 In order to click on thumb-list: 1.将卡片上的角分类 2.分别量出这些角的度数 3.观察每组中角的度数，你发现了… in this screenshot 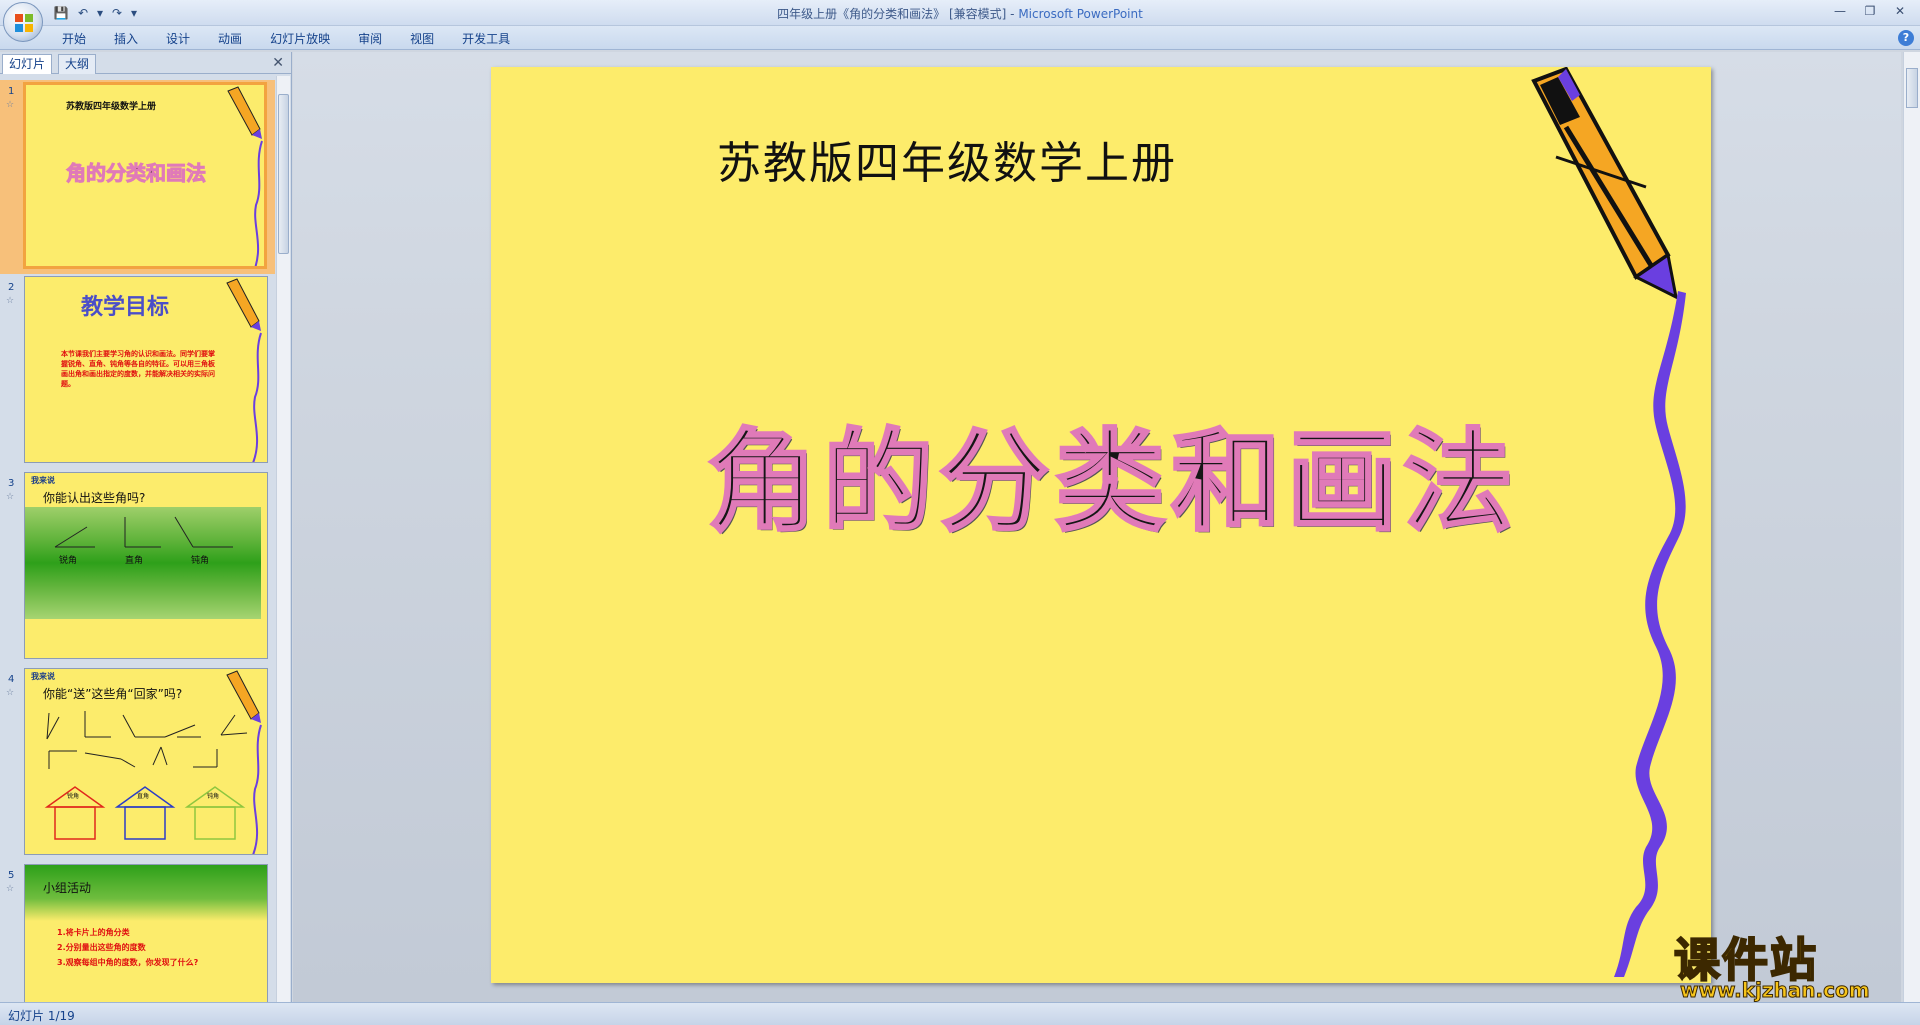, I will do `click(127, 947)`.